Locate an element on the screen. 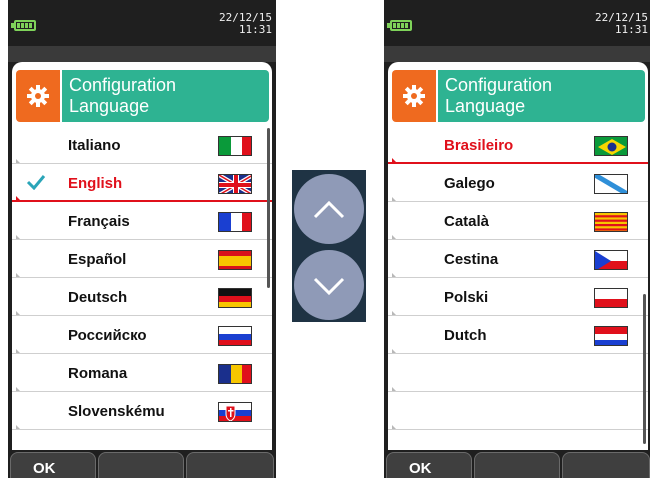  language-label: Italiano is located at coordinates (94, 145).